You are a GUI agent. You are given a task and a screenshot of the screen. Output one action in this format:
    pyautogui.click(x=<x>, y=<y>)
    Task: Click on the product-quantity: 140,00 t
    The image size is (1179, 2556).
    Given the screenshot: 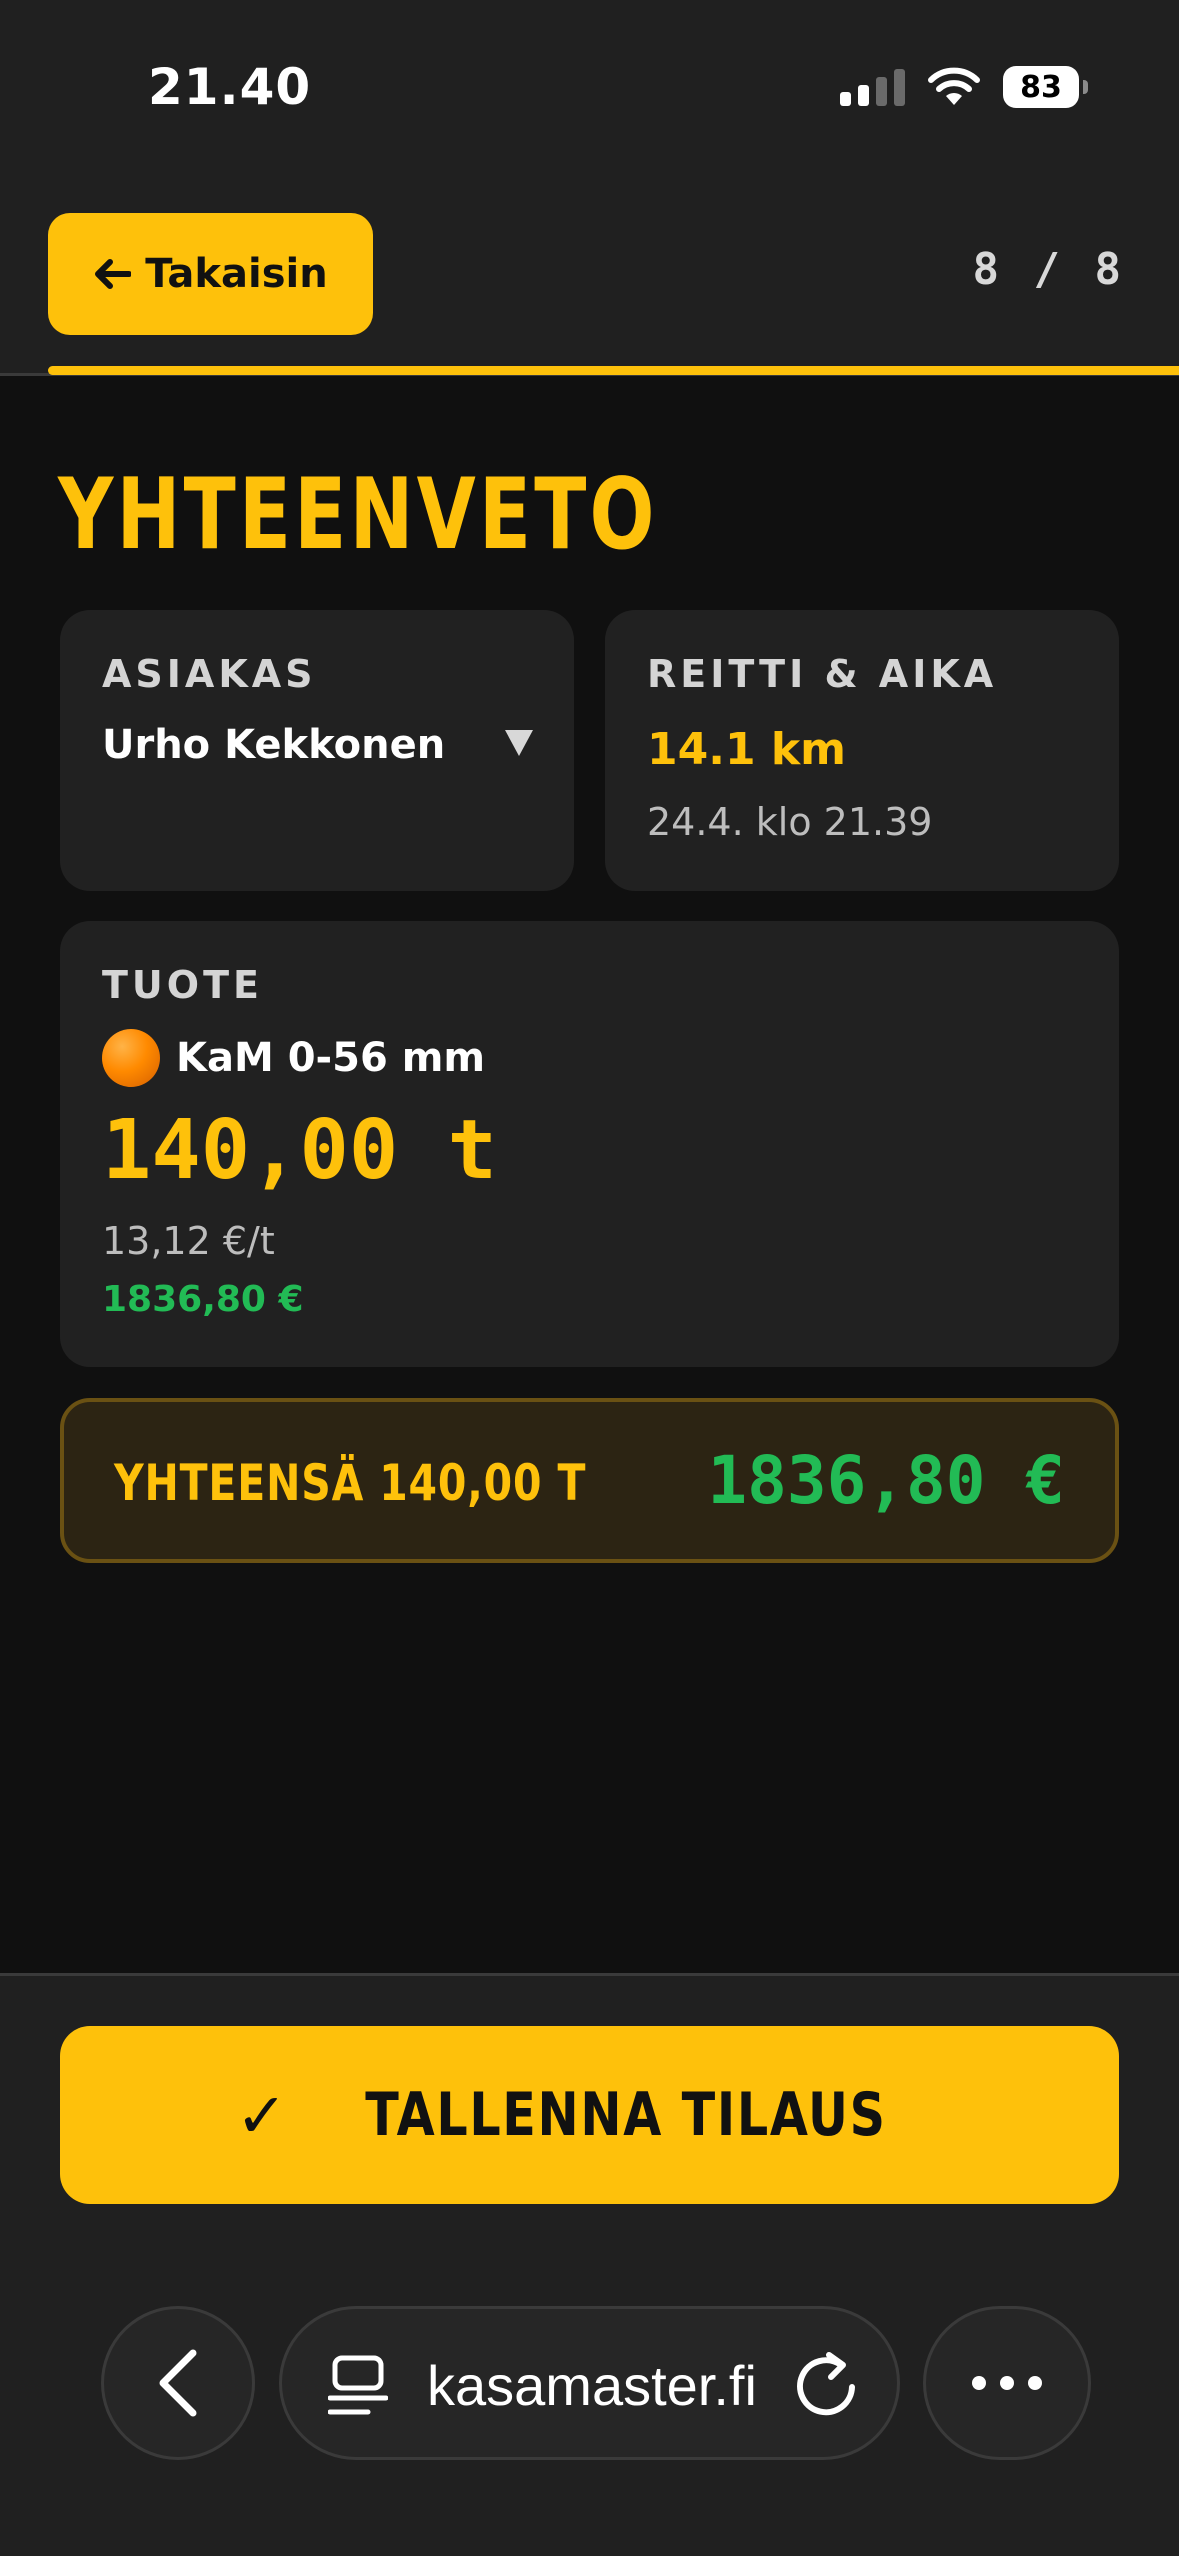 What is the action you would take?
    pyautogui.click(x=299, y=1150)
    